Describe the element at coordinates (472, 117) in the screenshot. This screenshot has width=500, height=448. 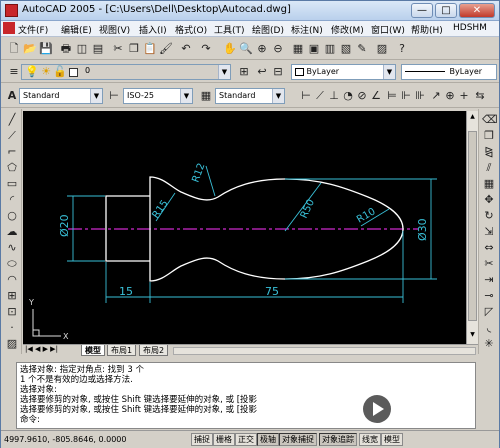
I see `scroll-up-arrow: ▲` at that location.